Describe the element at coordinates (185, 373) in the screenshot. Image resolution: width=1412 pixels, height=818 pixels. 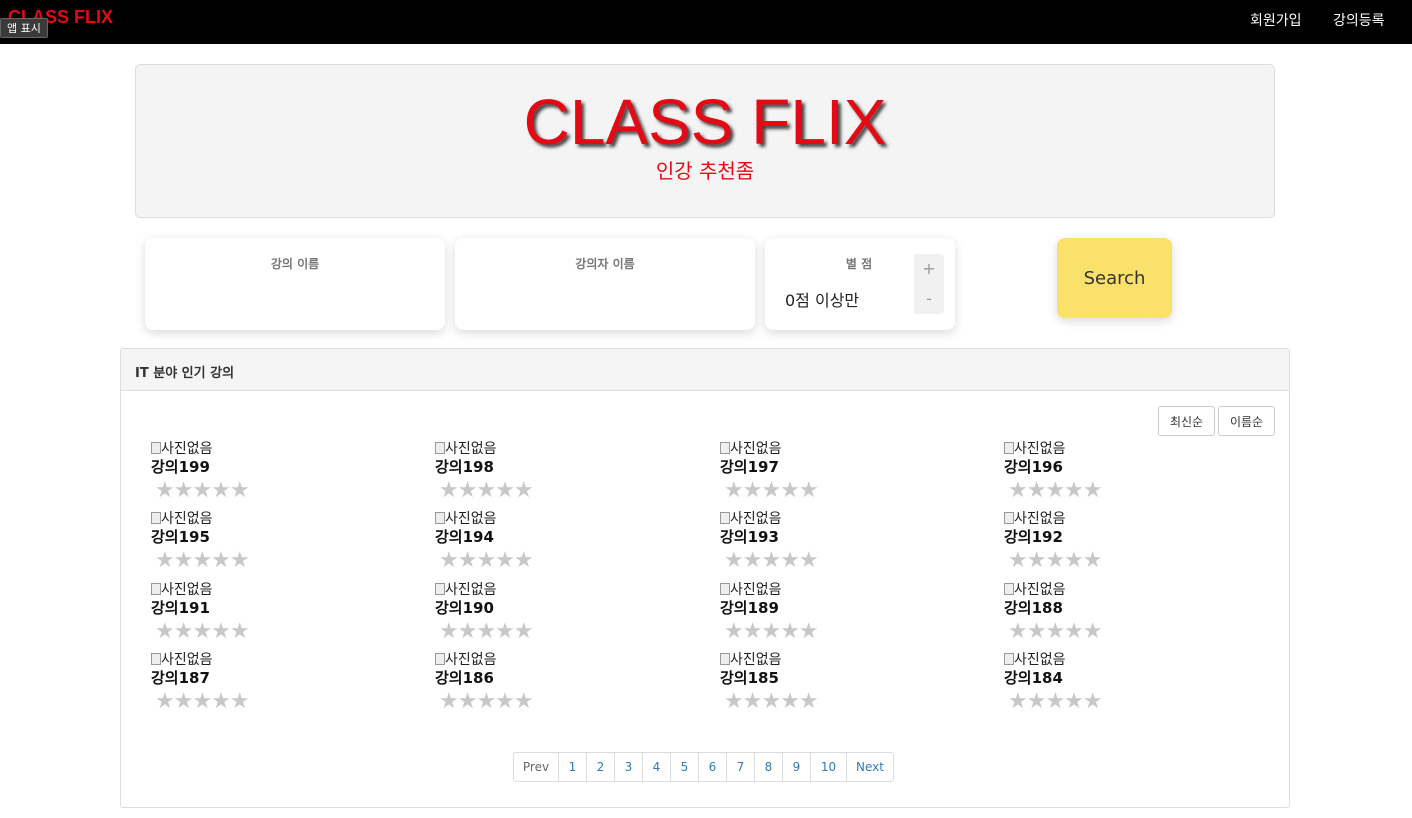
I see `panel-title: IT 분야 인기 강의` at that location.